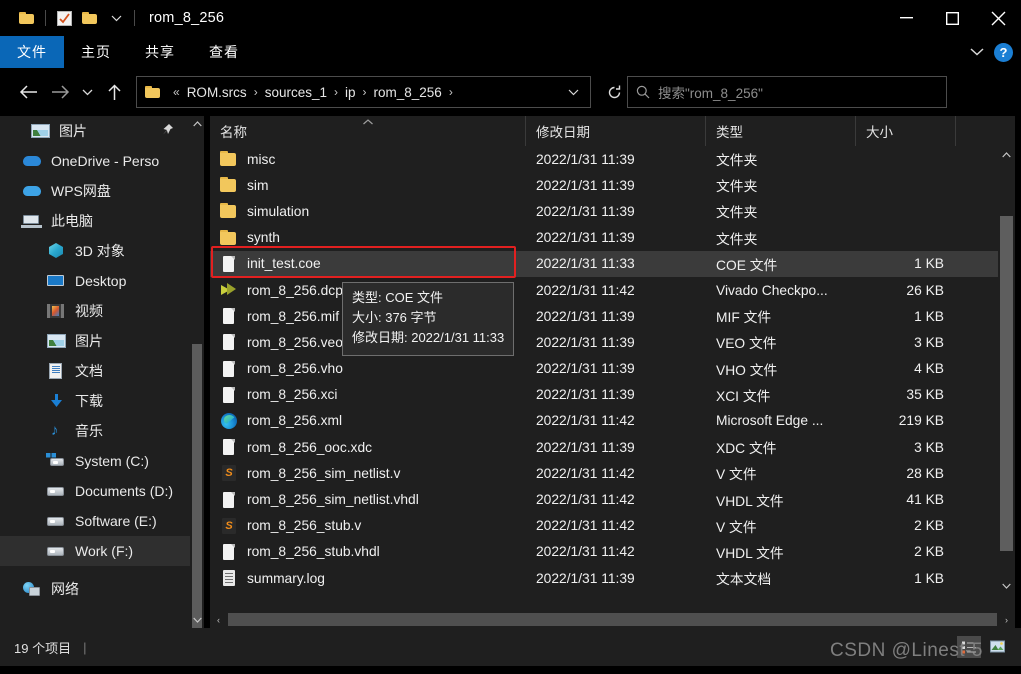  I want to click on sidebar-item-wps-cloud: WPS网盘, so click(102, 191).